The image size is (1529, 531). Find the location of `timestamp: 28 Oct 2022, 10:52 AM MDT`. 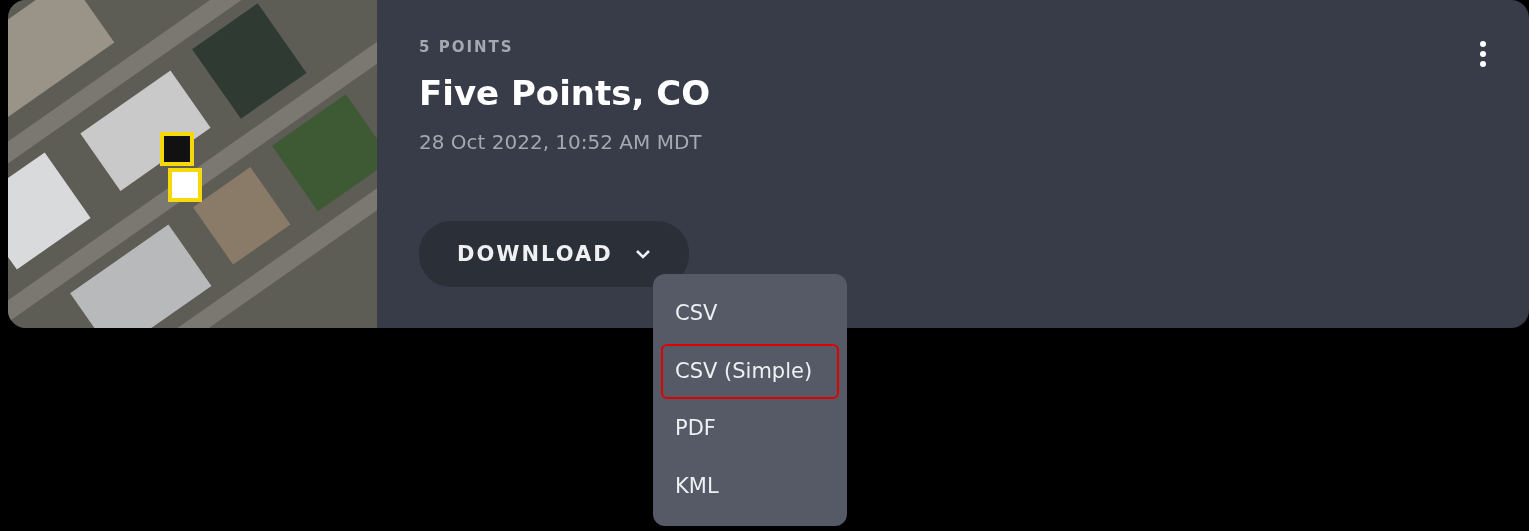

timestamp: 28 Oct 2022, 10:52 AM MDT is located at coordinates (560, 143).